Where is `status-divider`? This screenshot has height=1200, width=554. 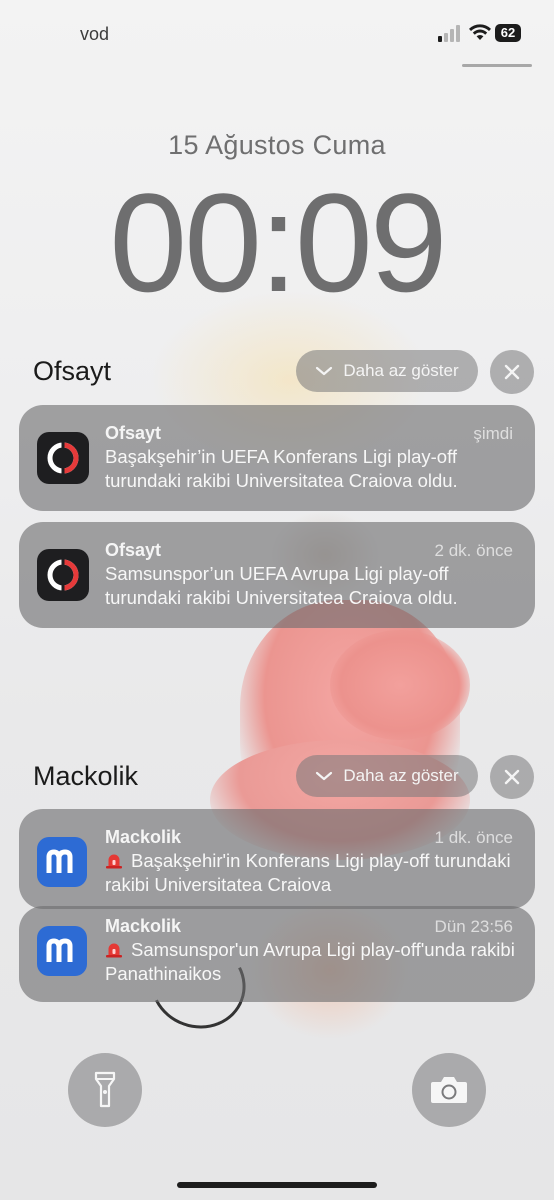 status-divider is located at coordinates (497, 65).